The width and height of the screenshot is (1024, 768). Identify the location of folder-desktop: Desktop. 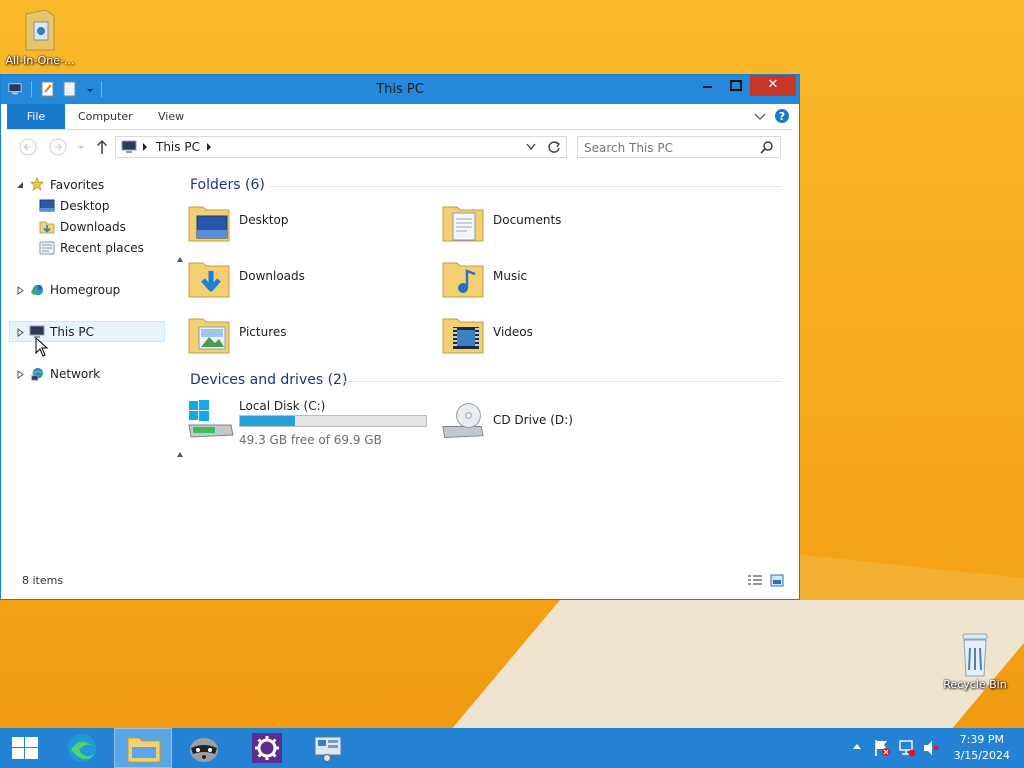
(307, 222).